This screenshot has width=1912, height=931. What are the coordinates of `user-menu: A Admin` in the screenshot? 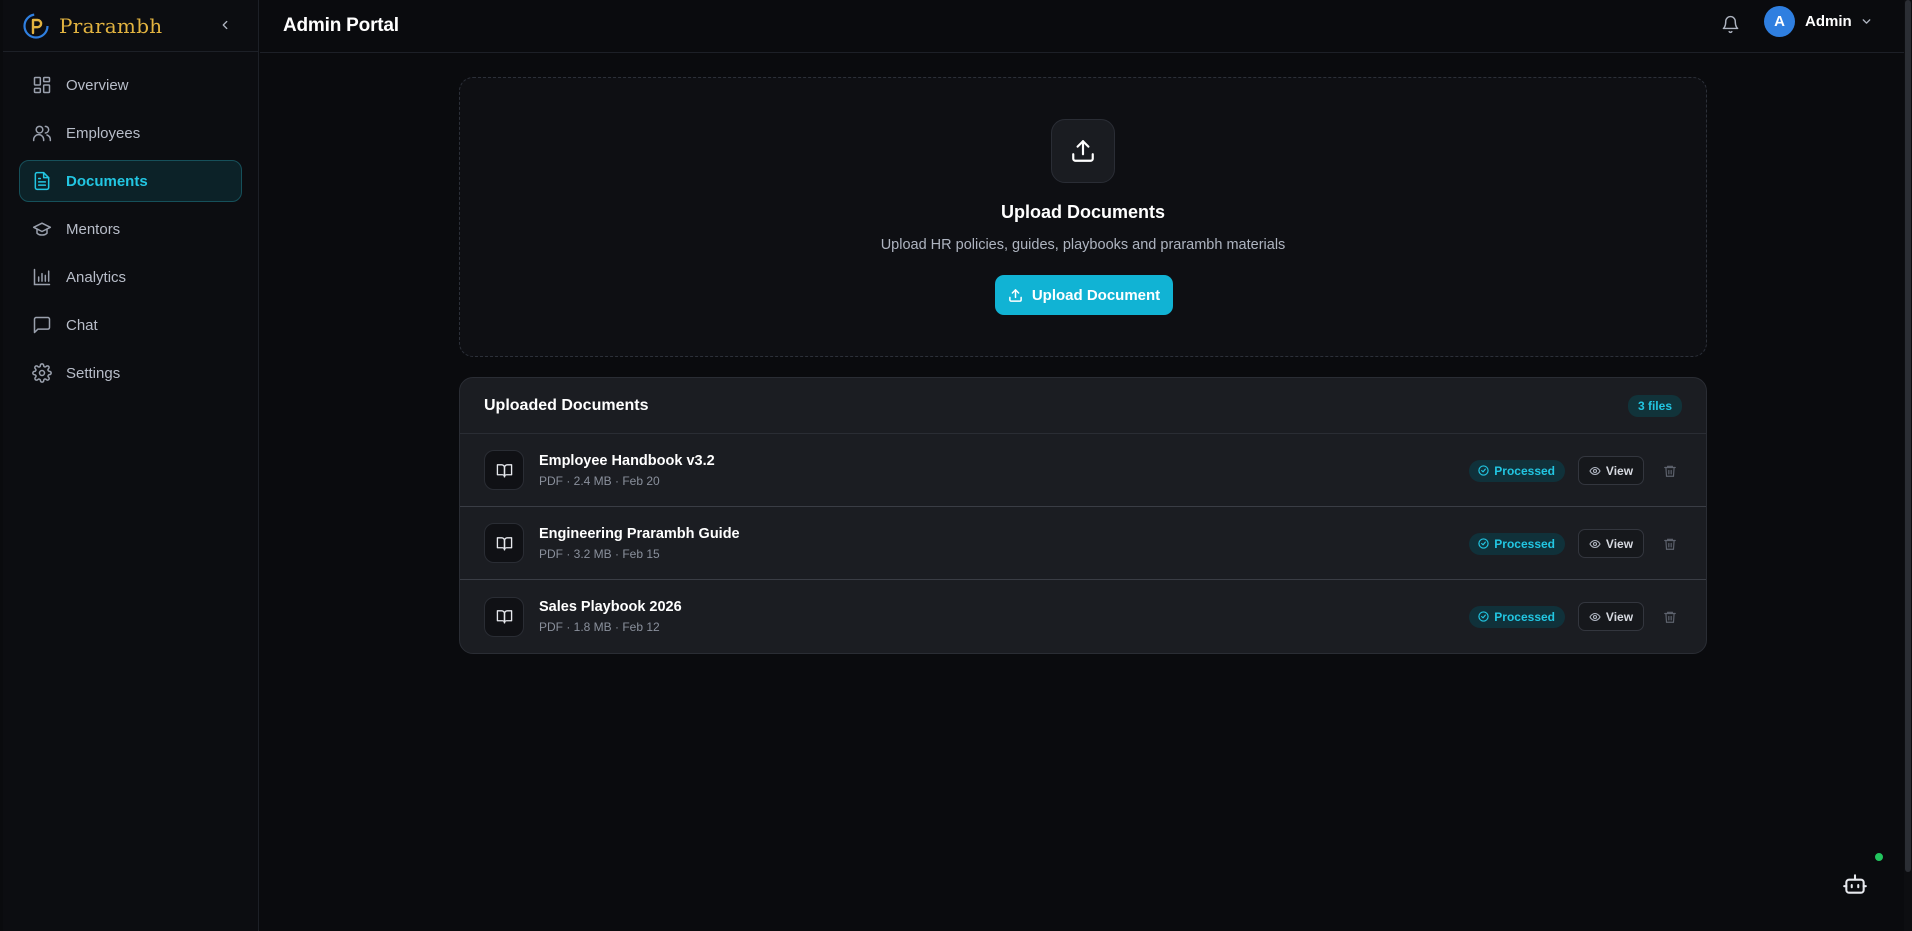 It's located at (1818, 21).